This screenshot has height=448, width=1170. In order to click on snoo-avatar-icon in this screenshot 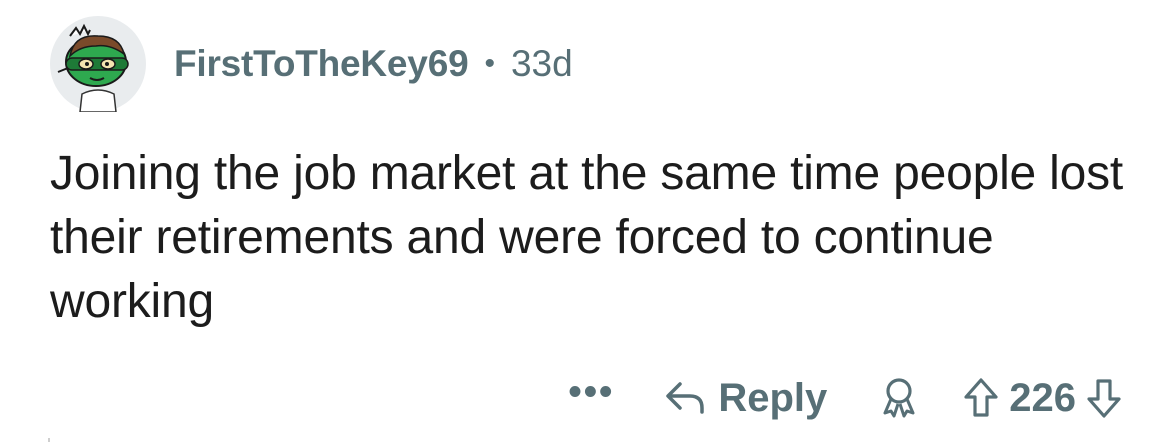, I will do `click(93, 67)`.